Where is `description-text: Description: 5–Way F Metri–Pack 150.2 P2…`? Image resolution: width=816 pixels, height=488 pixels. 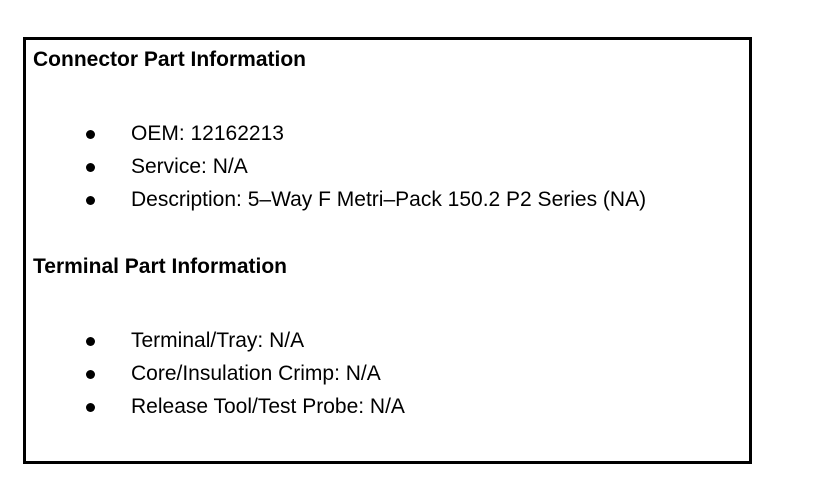
description-text: Description: 5–Way F Metri–Pack 150.2 P2… is located at coordinates (389, 199).